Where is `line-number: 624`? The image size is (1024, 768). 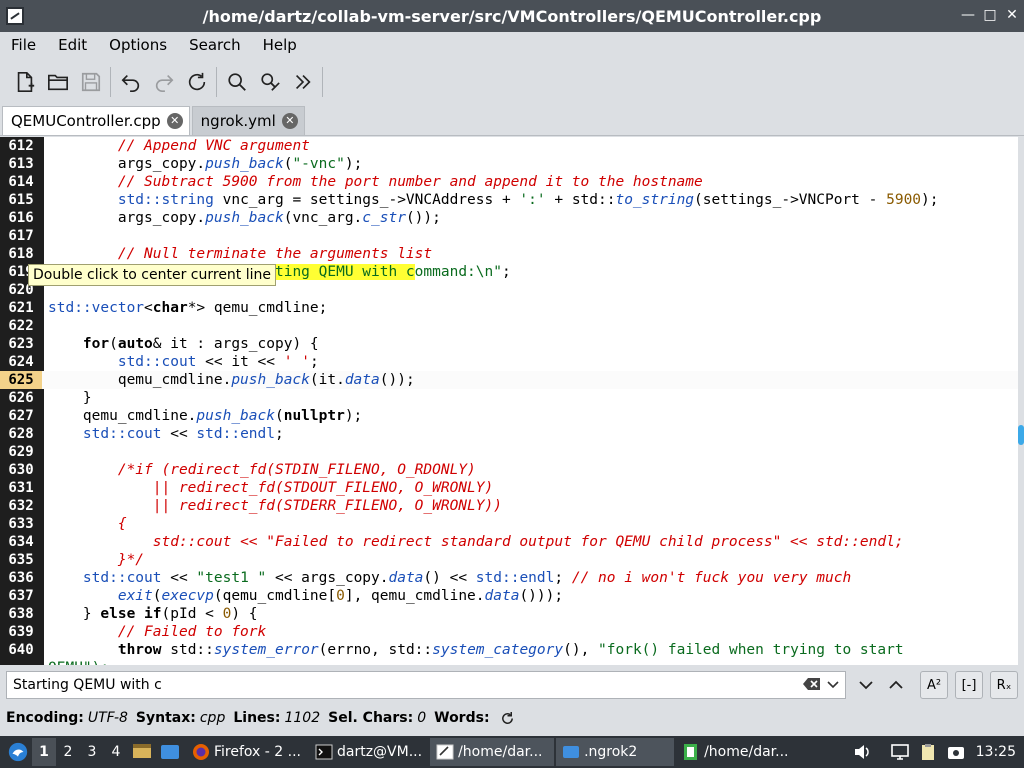 line-number: 624 is located at coordinates (21, 362).